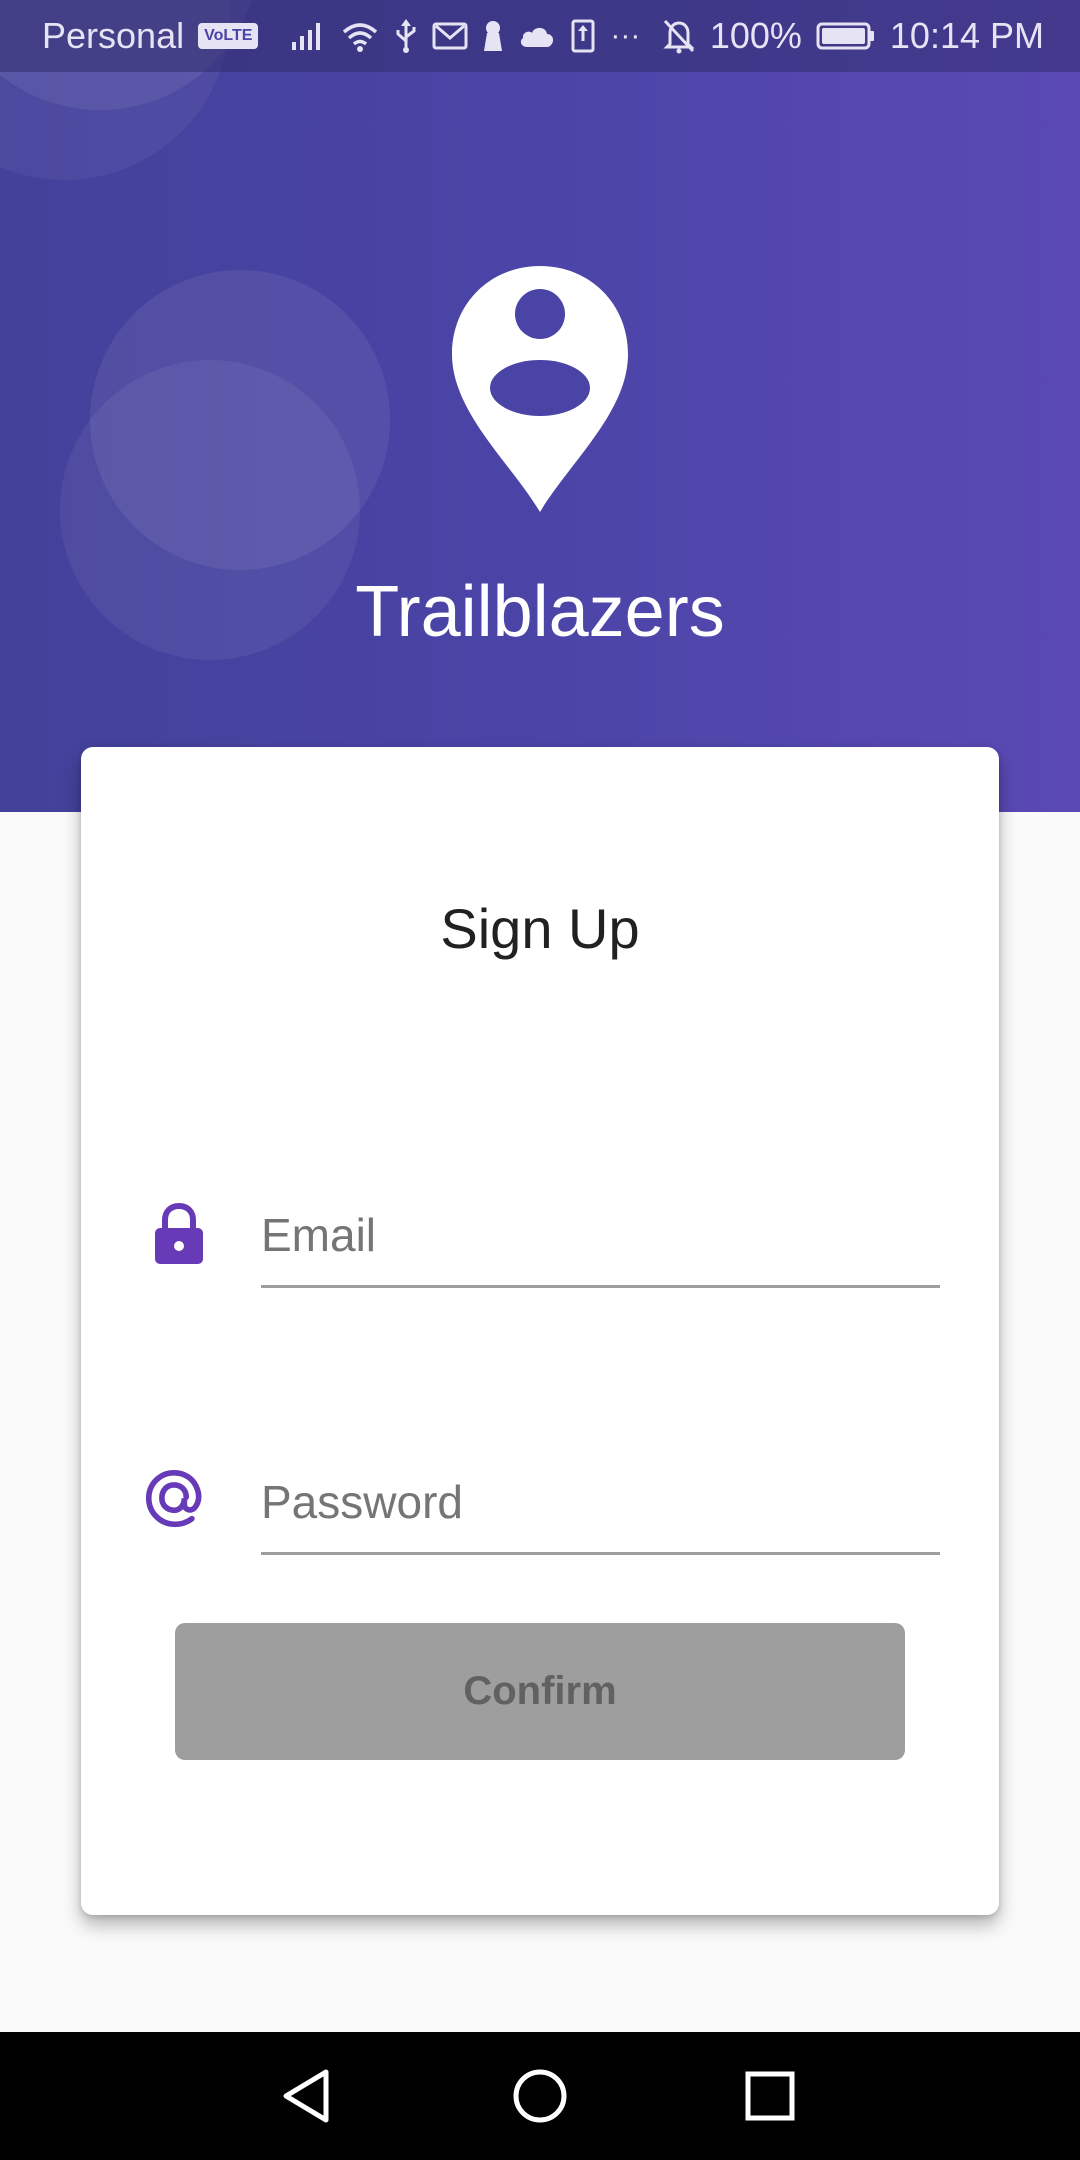  Describe the element at coordinates (406, 36) in the screenshot. I see `usb-icon` at that location.